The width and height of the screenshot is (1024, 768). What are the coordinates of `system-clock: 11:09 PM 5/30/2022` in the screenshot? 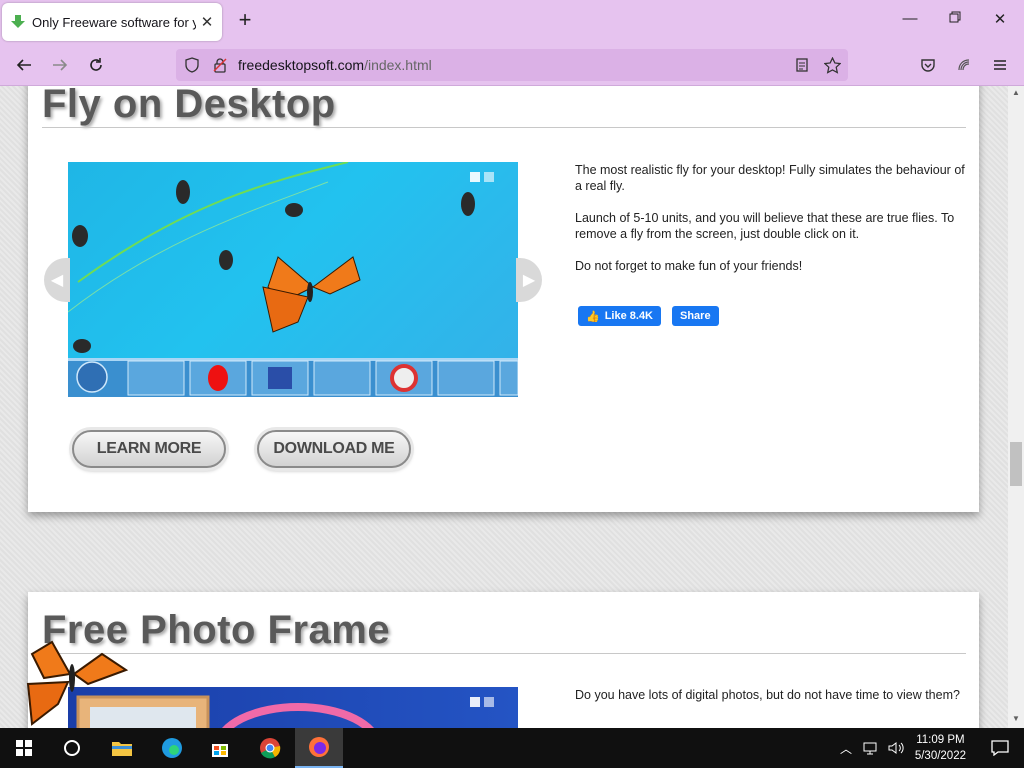 It's located at (940, 748).